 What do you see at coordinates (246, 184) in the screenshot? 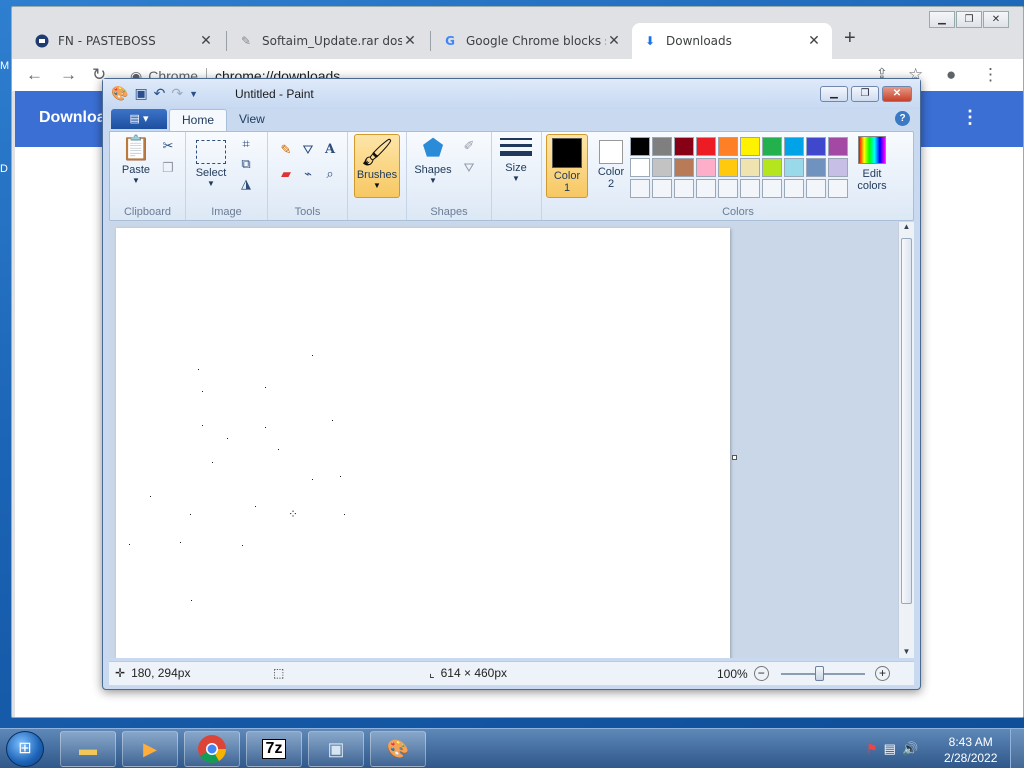
I see `rotate-icon: ◮` at bounding box center [246, 184].